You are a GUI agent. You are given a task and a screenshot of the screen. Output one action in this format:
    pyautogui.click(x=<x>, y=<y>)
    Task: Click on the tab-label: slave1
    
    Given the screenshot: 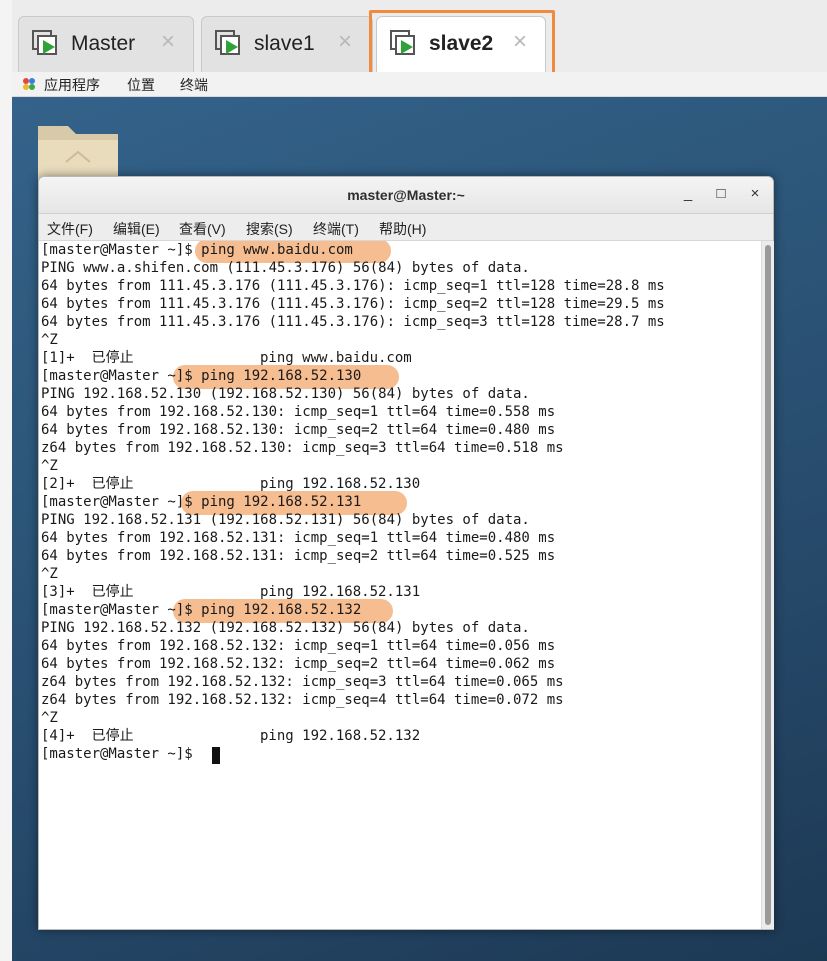 What is the action you would take?
    pyautogui.click(x=284, y=43)
    